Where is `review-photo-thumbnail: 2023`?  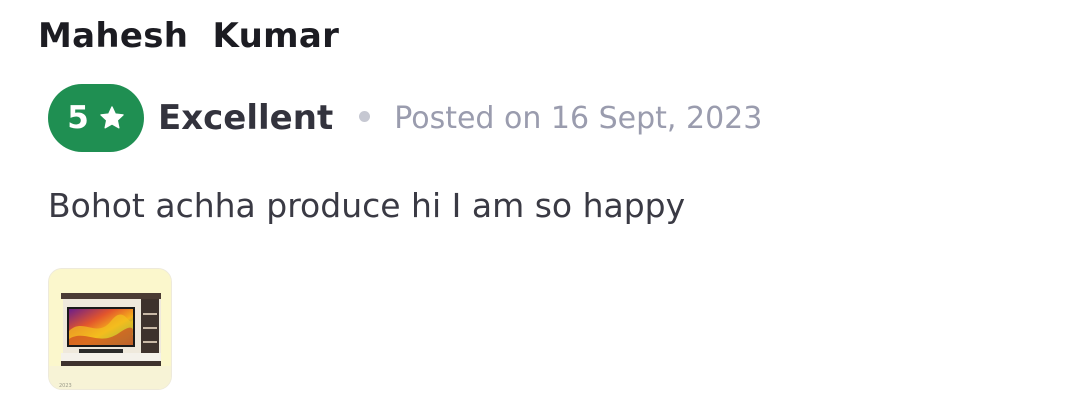
review-photo-thumbnail: 2023 is located at coordinates (110, 329).